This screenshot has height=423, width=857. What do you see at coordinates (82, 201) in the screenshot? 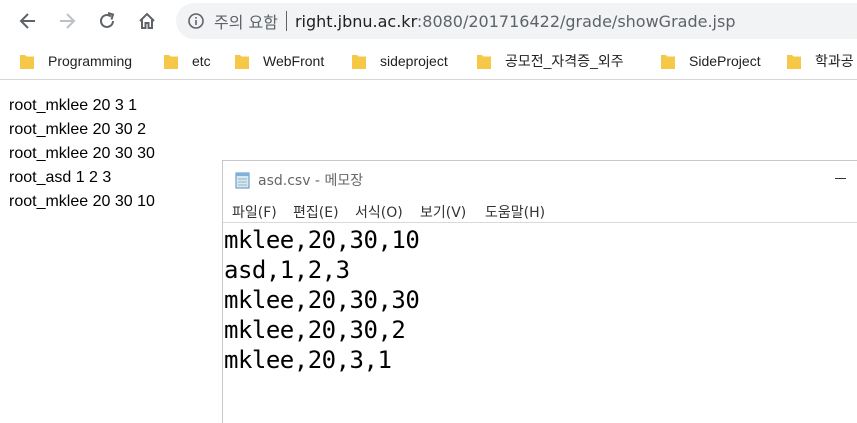
I see `grade-line: root_mklee 20 30 10` at bounding box center [82, 201].